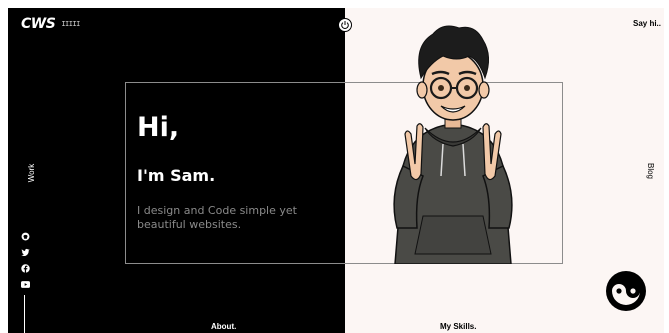  I want to click on hero-greeting: Hi,, so click(158, 127).